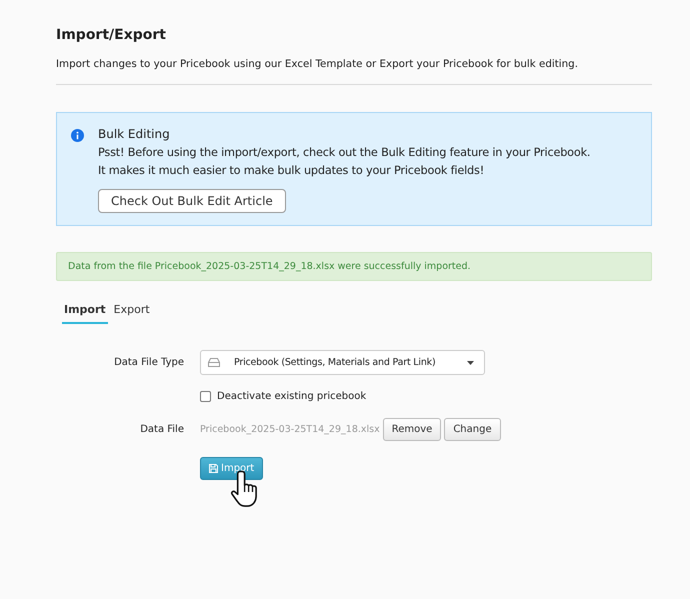 The height and width of the screenshot is (599, 690). What do you see at coordinates (132, 311) in the screenshot?
I see `tab: Export` at bounding box center [132, 311].